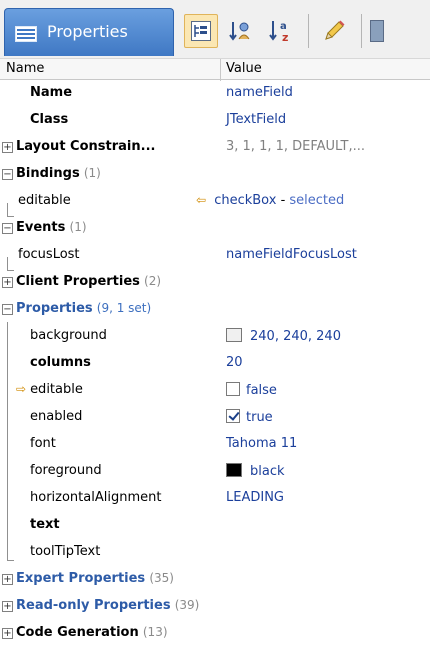 The image size is (430, 653). What do you see at coordinates (45, 524) in the screenshot?
I see `property-label: text` at bounding box center [45, 524].